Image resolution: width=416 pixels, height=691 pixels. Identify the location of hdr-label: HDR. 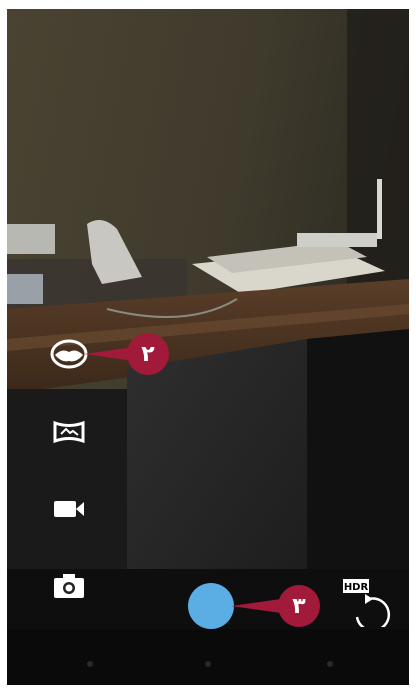
(356, 587).